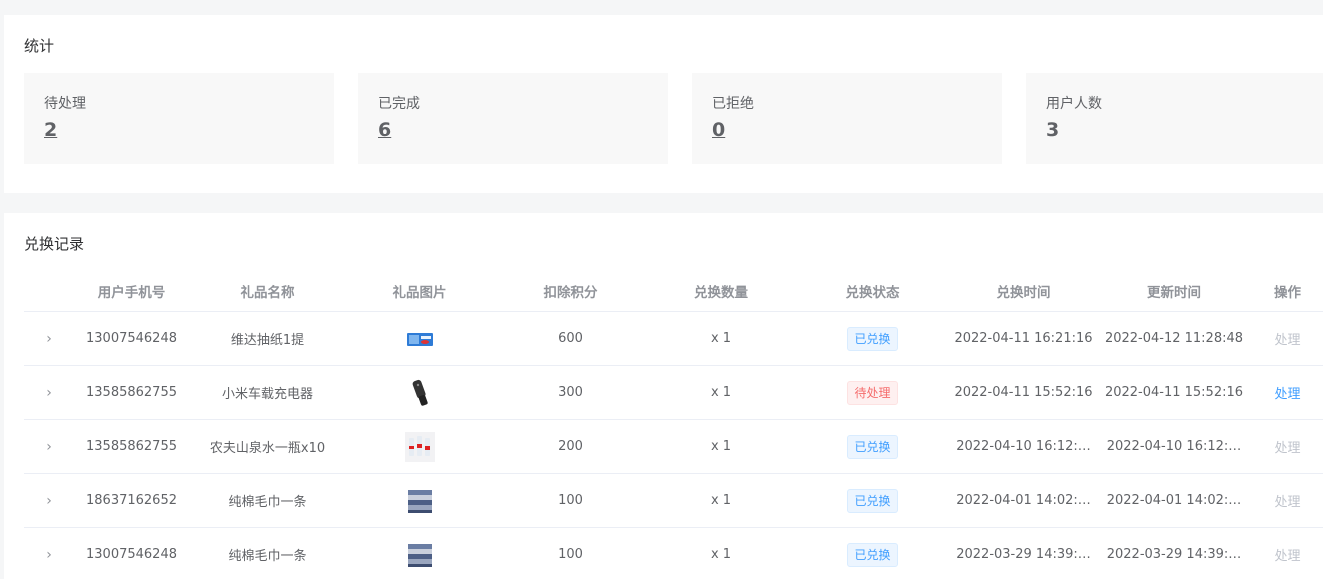  Describe the element at coordinates (570, 338) in the screenshot. I see `points-cell: 600` at that location.